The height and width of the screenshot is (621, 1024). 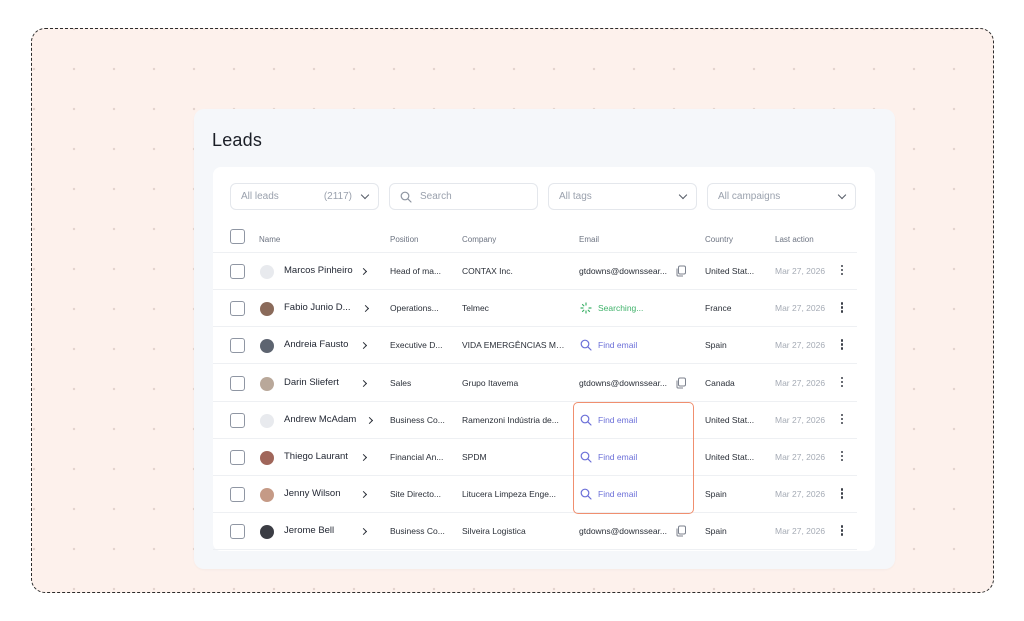 I want to click on lead-name: Darin Sliefert, so click(x=311, y=382).